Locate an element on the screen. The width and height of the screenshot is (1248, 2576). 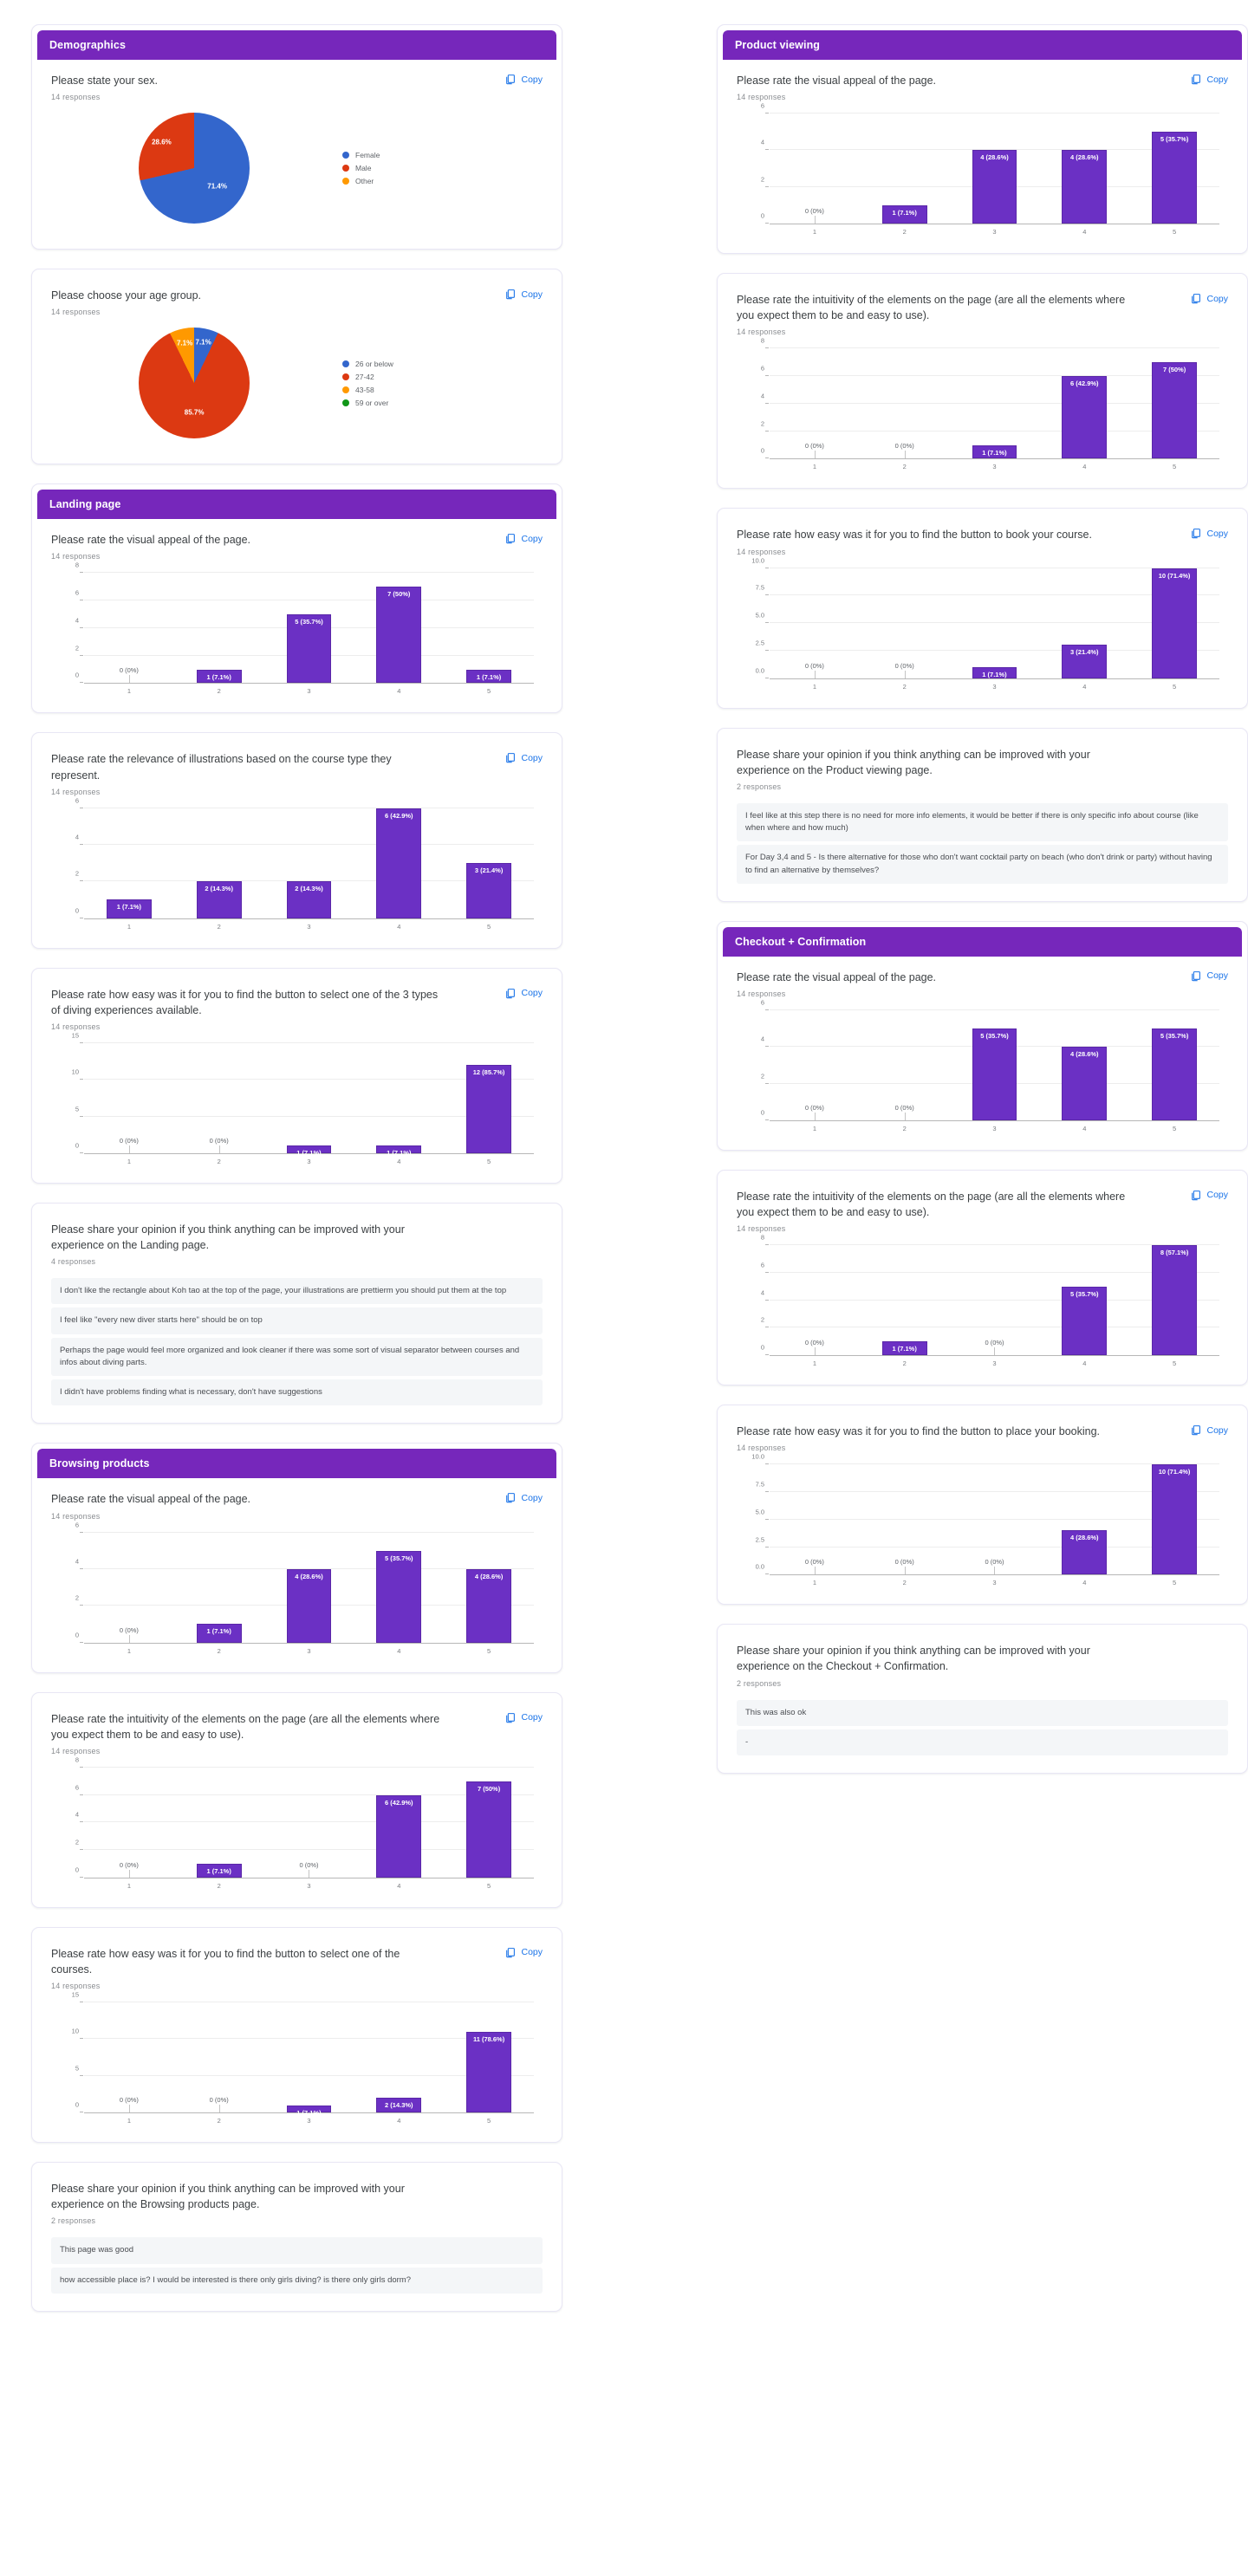
bar-value-label: 5 (35.7%) is located at coordinates (399, 1558).